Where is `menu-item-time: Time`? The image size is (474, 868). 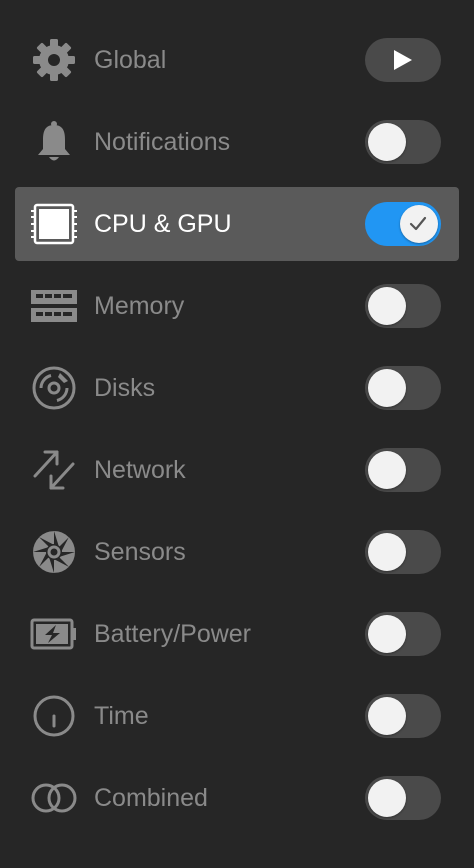
menu-item-time: Time is located at coordinates (237, 716).